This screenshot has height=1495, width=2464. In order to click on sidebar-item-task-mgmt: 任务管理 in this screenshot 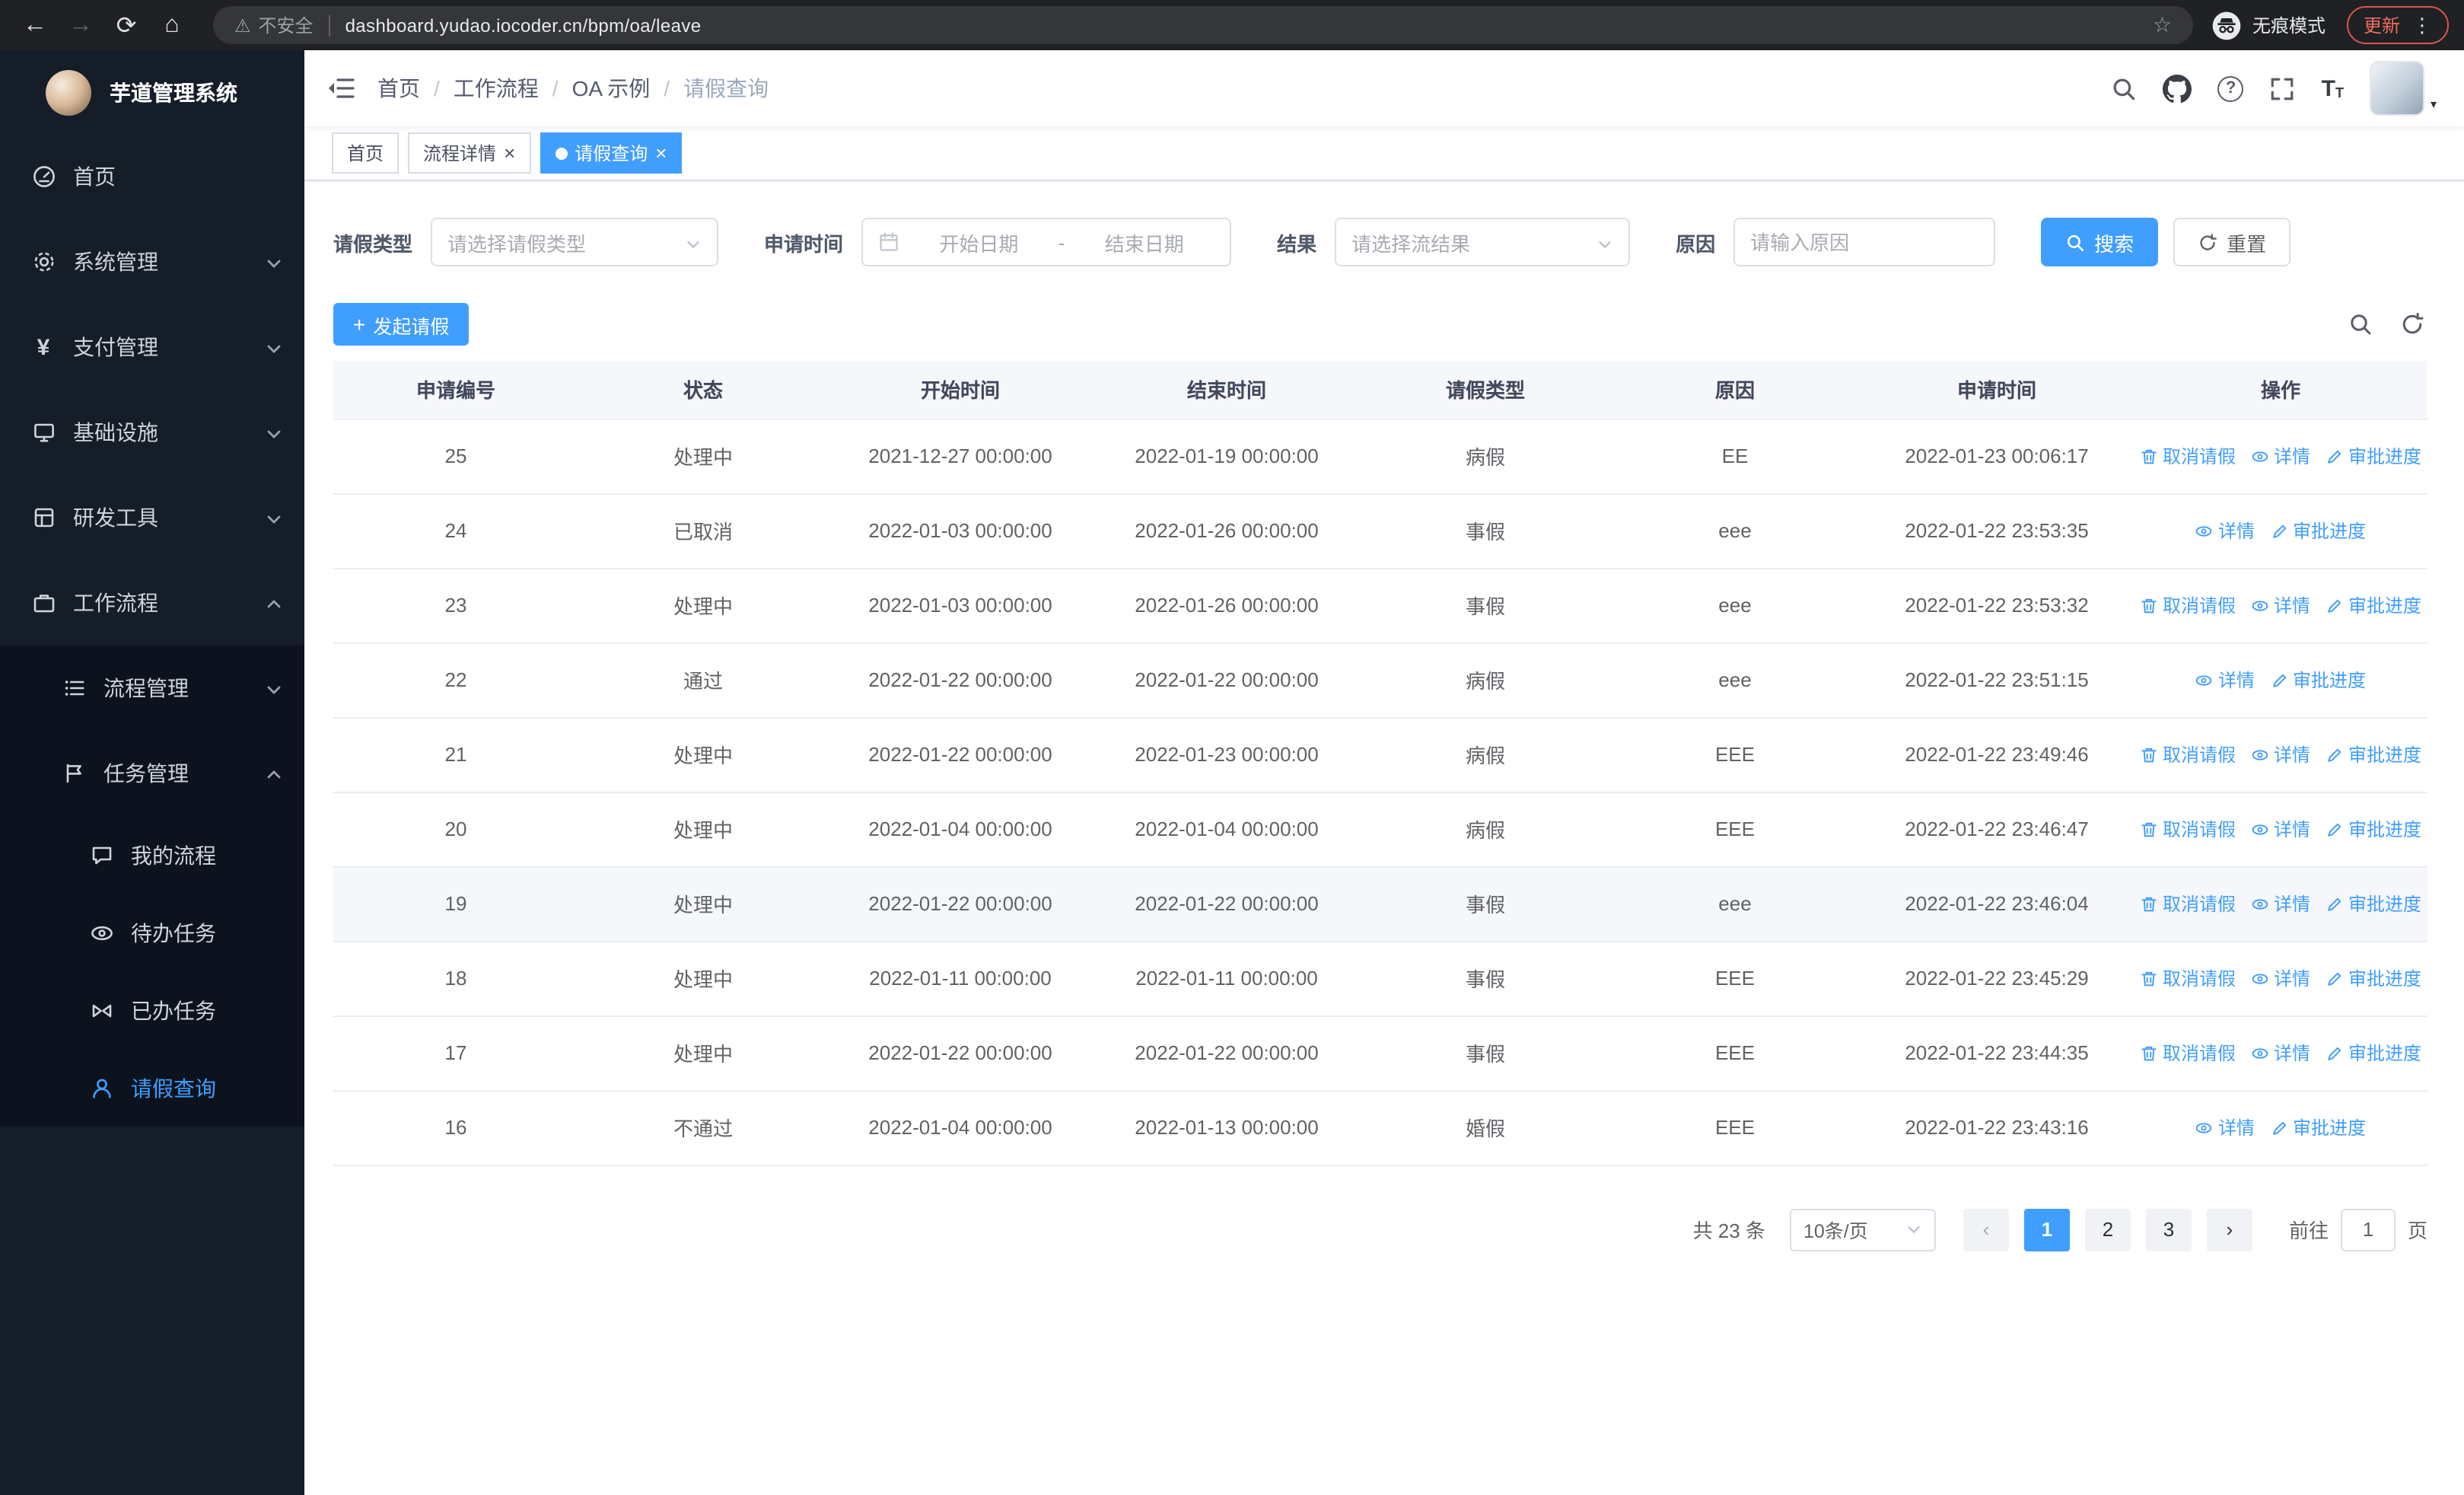, I will do `click(152, 774)`.